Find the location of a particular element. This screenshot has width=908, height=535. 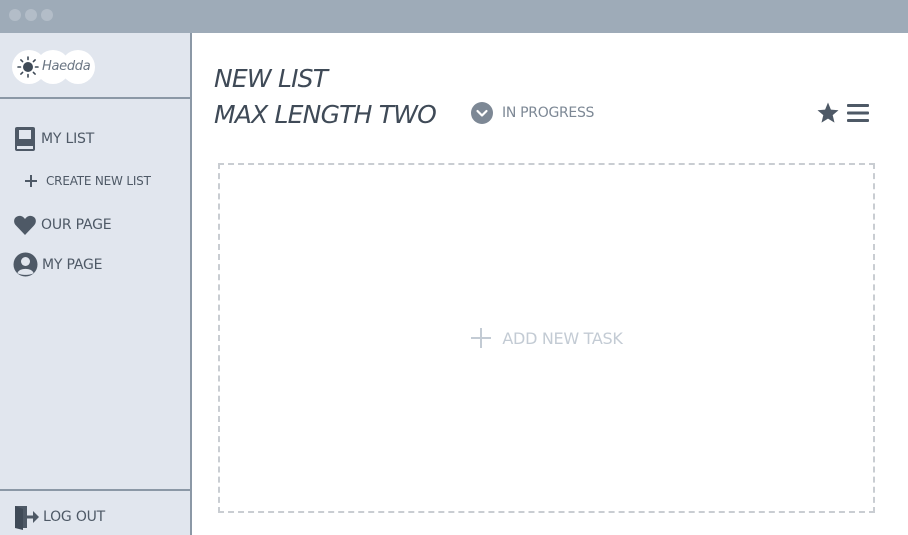

sidebar-item-my-list: MY LIST is located at coordinates (53, 139).